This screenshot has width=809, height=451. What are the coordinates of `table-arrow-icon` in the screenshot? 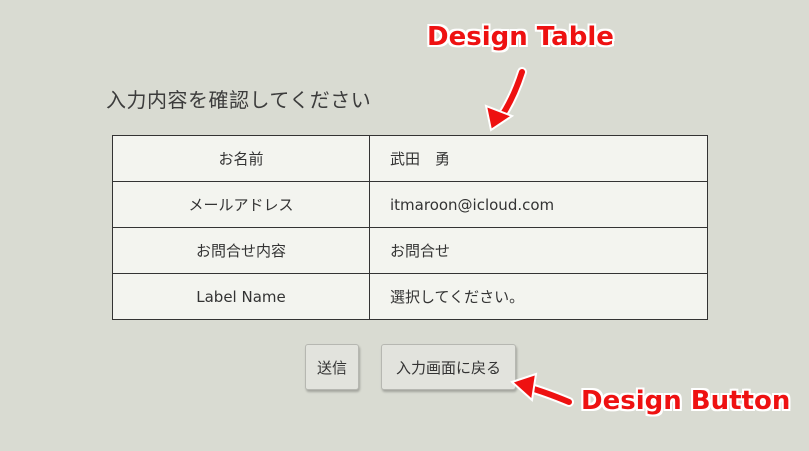 It's located at (505, 99).